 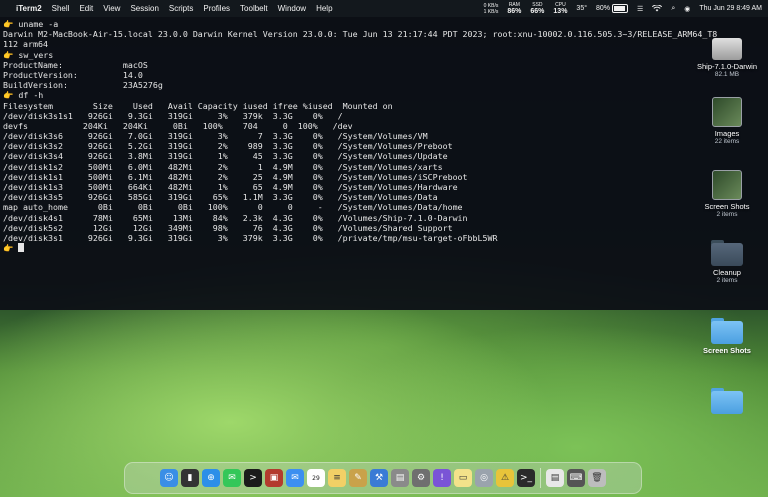 I want to click on menu-edit: Edit, so click(x=86, y=8).